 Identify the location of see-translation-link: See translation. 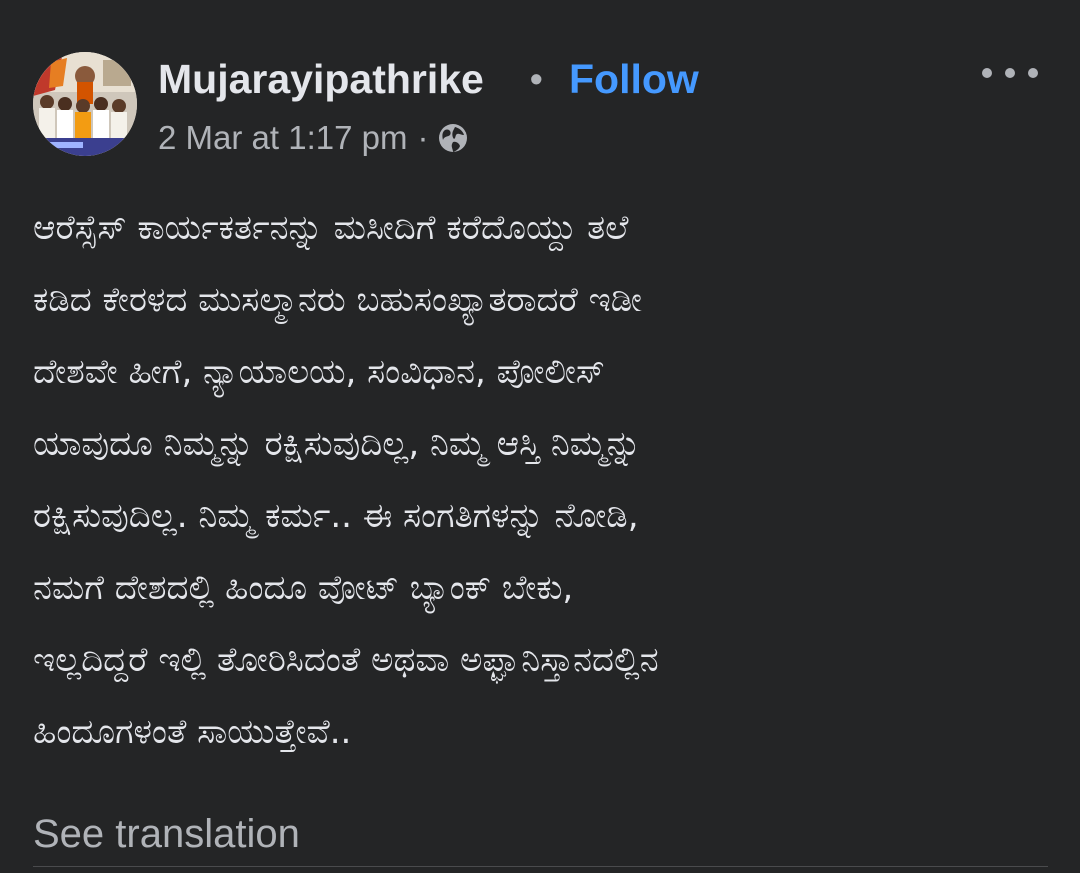
(166, 834).